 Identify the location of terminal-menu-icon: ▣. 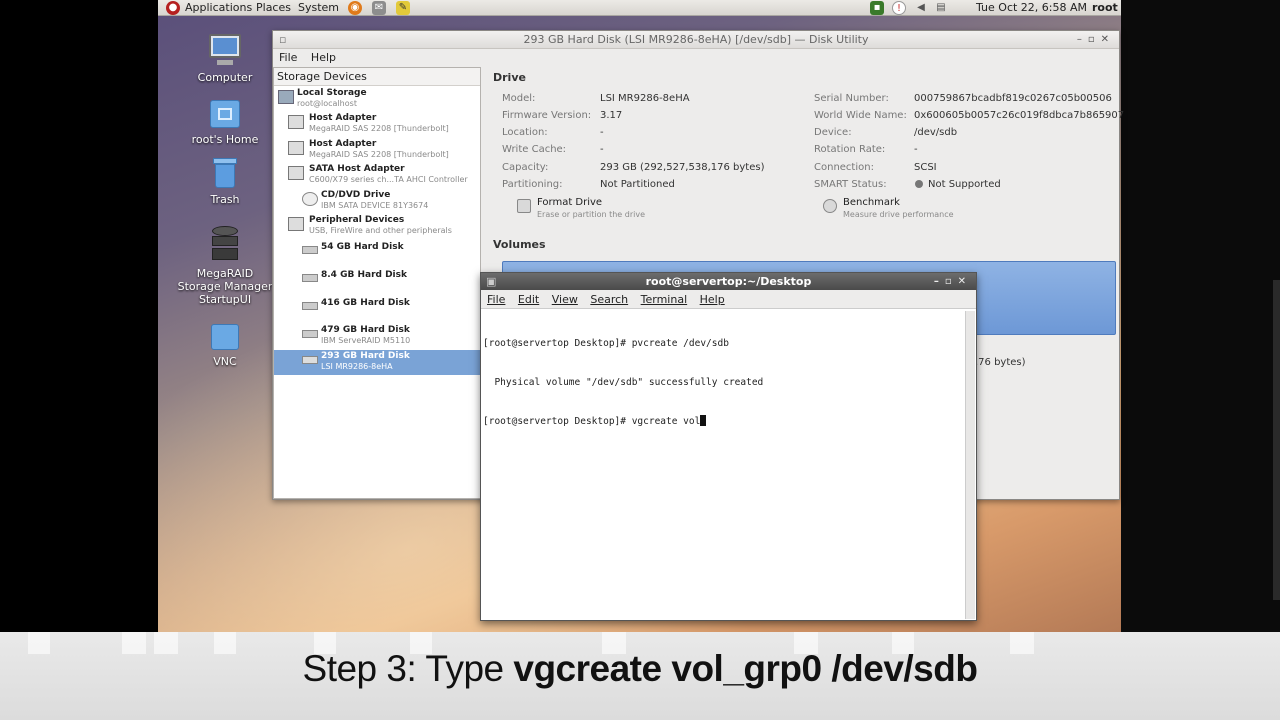
(491, 281).